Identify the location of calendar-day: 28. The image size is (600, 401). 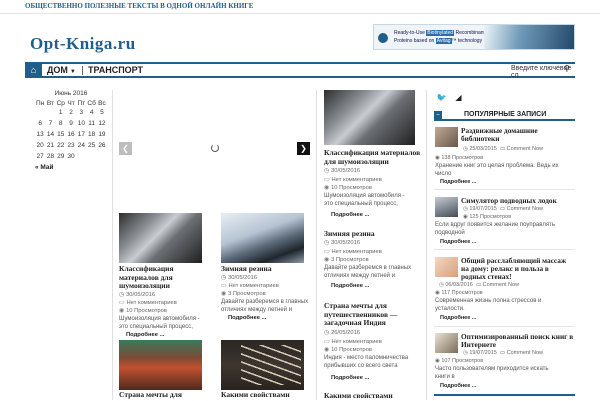
(50, 156).